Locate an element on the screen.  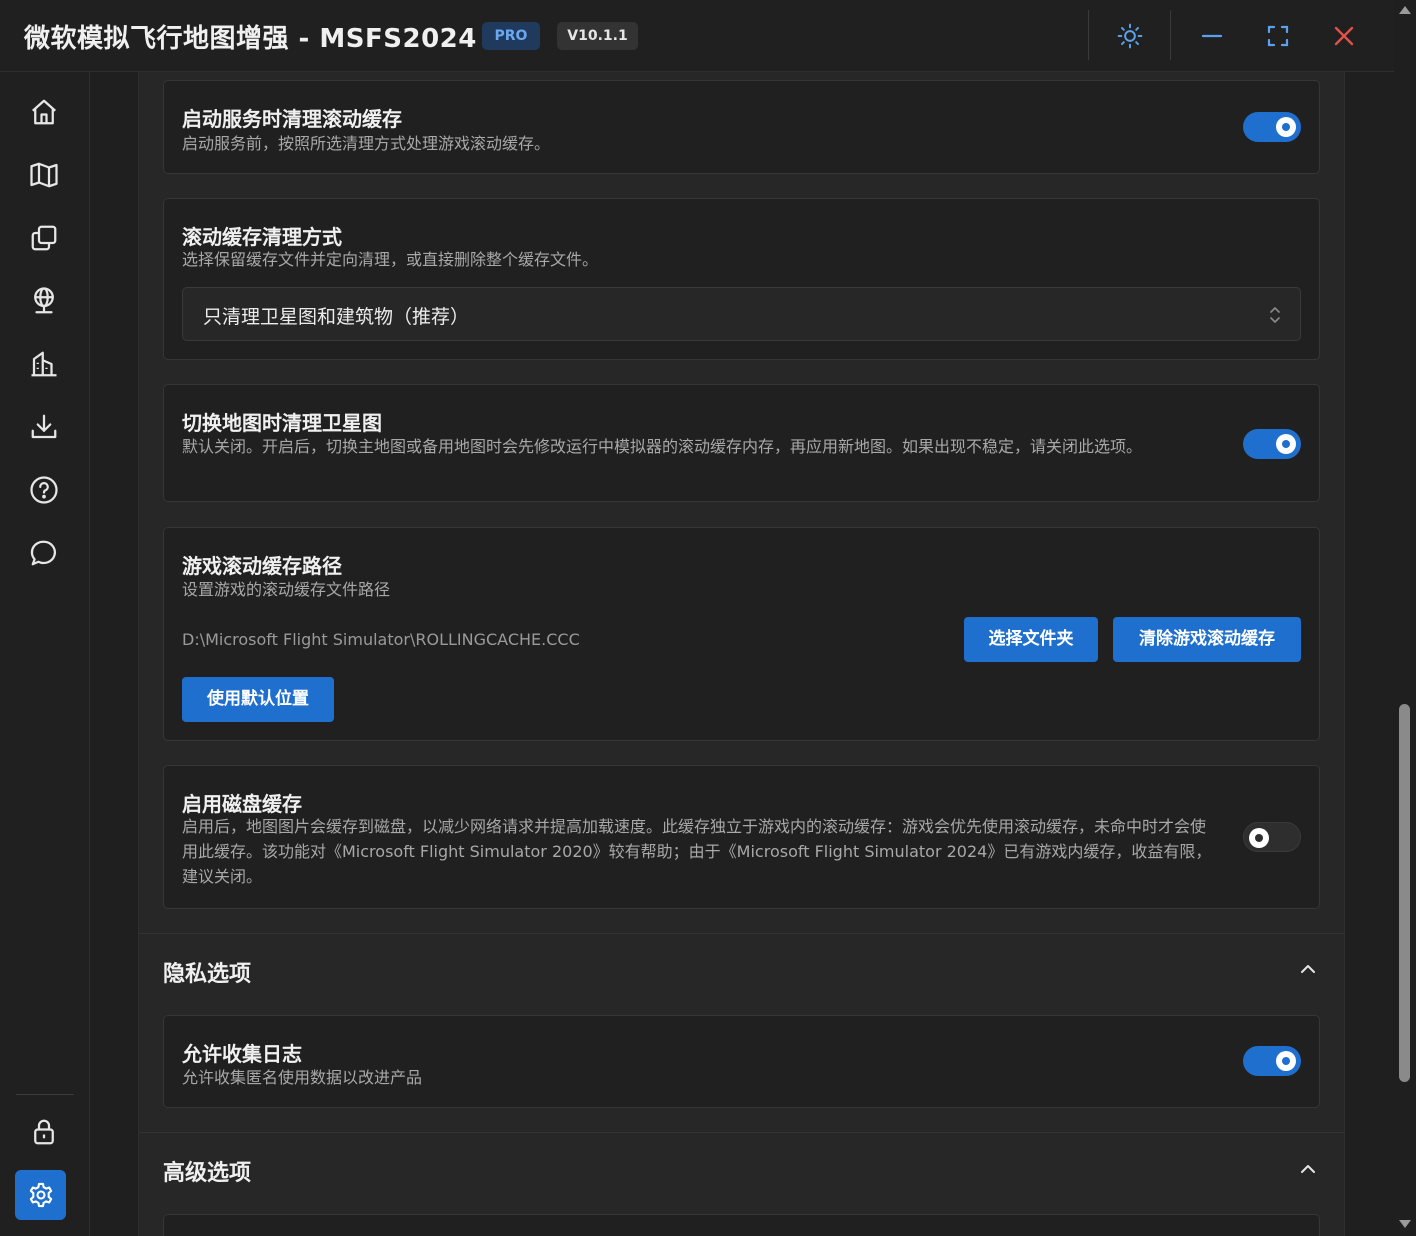
help-icon is located at coordinates (44, 490).